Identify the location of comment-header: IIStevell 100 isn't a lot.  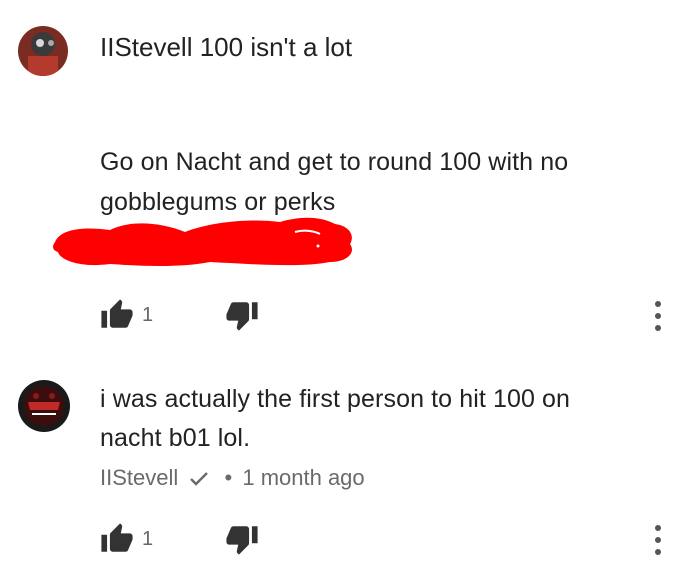
(226, 47).